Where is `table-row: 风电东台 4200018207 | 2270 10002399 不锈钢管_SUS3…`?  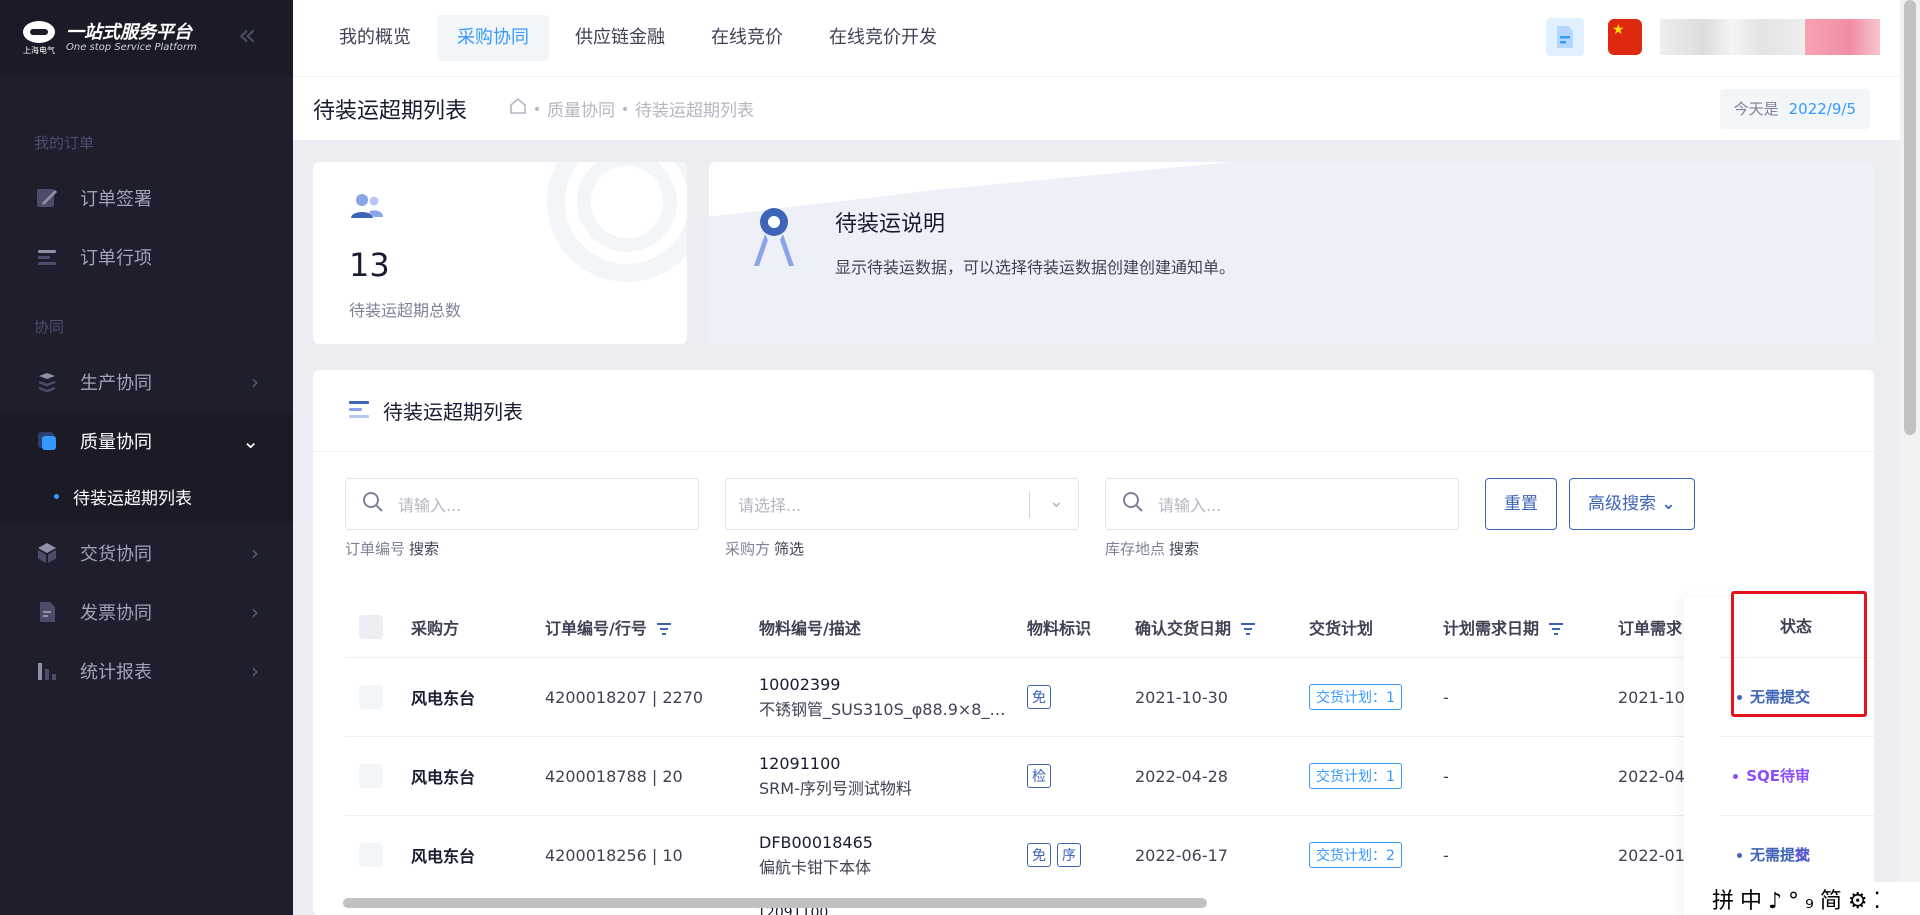 table-row: 风电东台 4200018207 | 2270 10002399 不锈钢管_SUS3… is located at coordinates (1109, 696).